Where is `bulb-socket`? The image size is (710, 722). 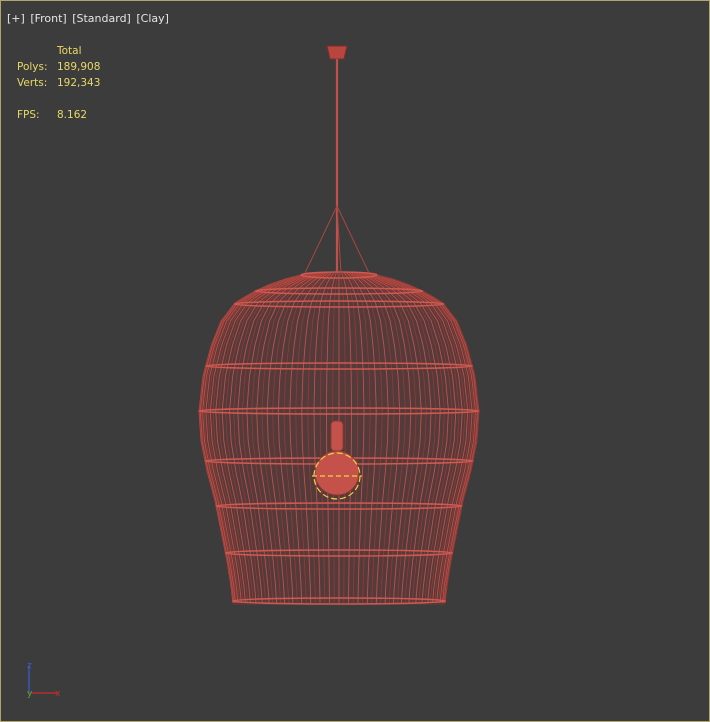 bulb-socket is located at coordinates (337, 436).